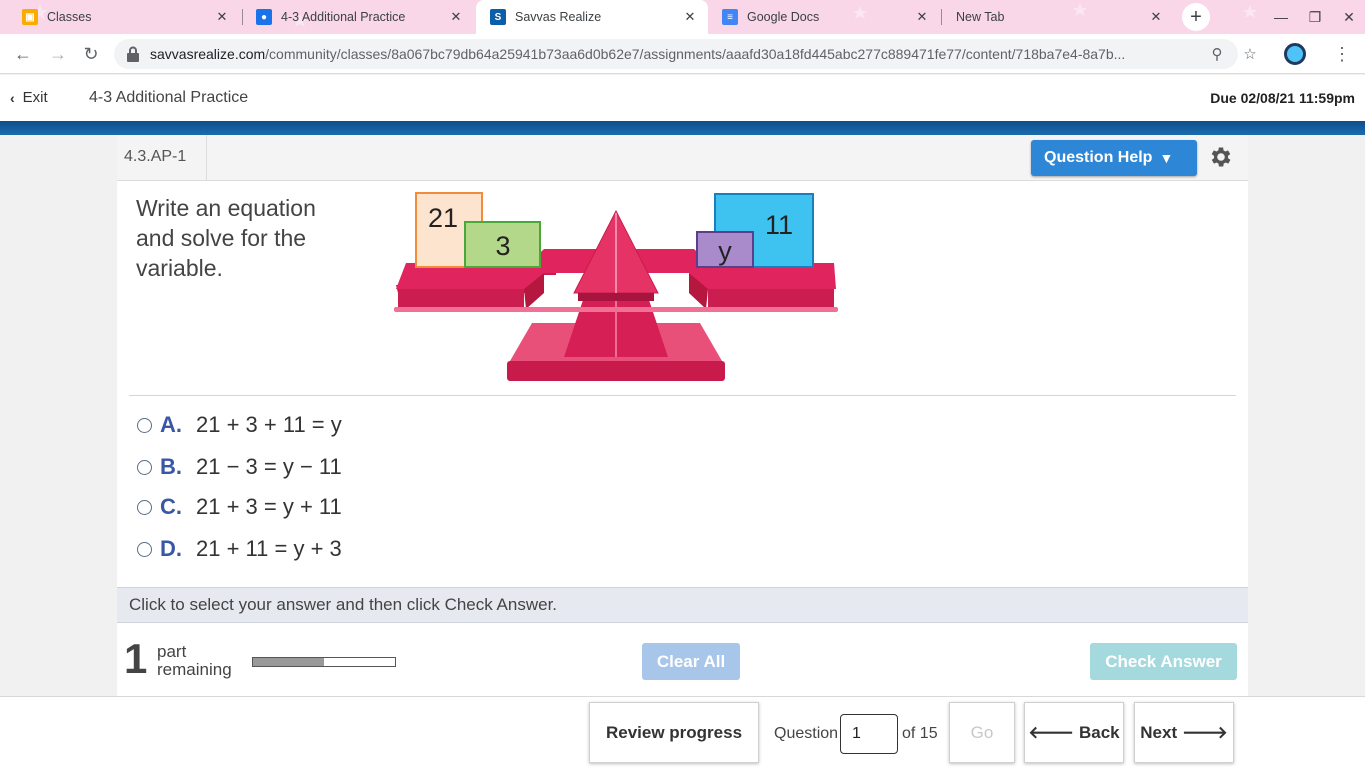 This screenshot has width=1365, height=768. Describe the element at coordinates (69, 17) in the screenshot. I see `tab-label: Classes` at that location.